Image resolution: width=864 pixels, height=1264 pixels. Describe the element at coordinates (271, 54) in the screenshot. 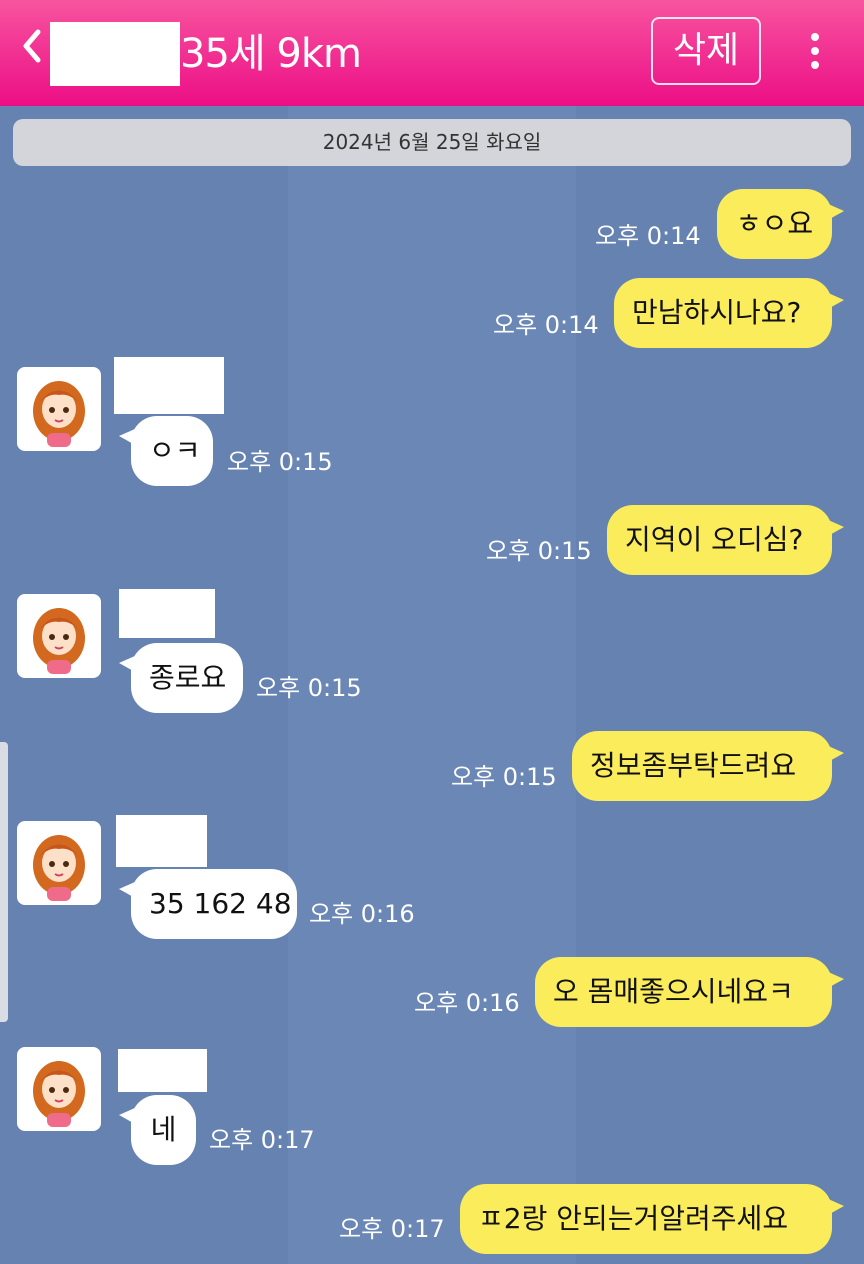

I see `chat-title: 35세 9km` at that location.